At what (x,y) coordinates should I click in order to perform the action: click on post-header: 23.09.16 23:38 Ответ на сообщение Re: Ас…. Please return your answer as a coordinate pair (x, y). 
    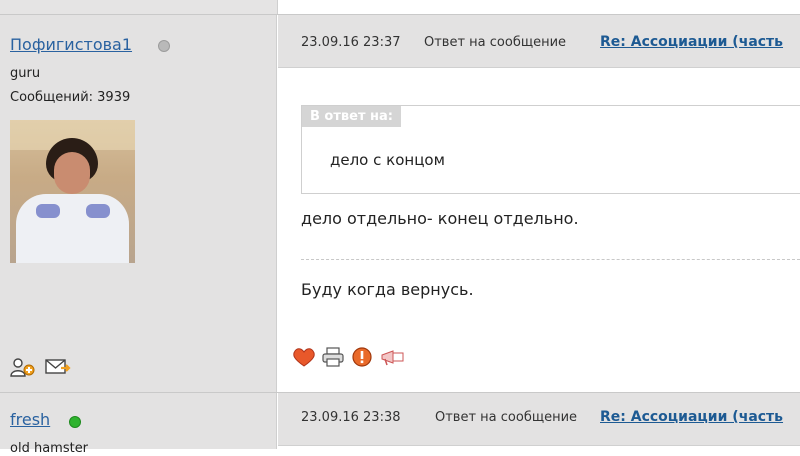
    Looking at the image, I should click on (539, 419).